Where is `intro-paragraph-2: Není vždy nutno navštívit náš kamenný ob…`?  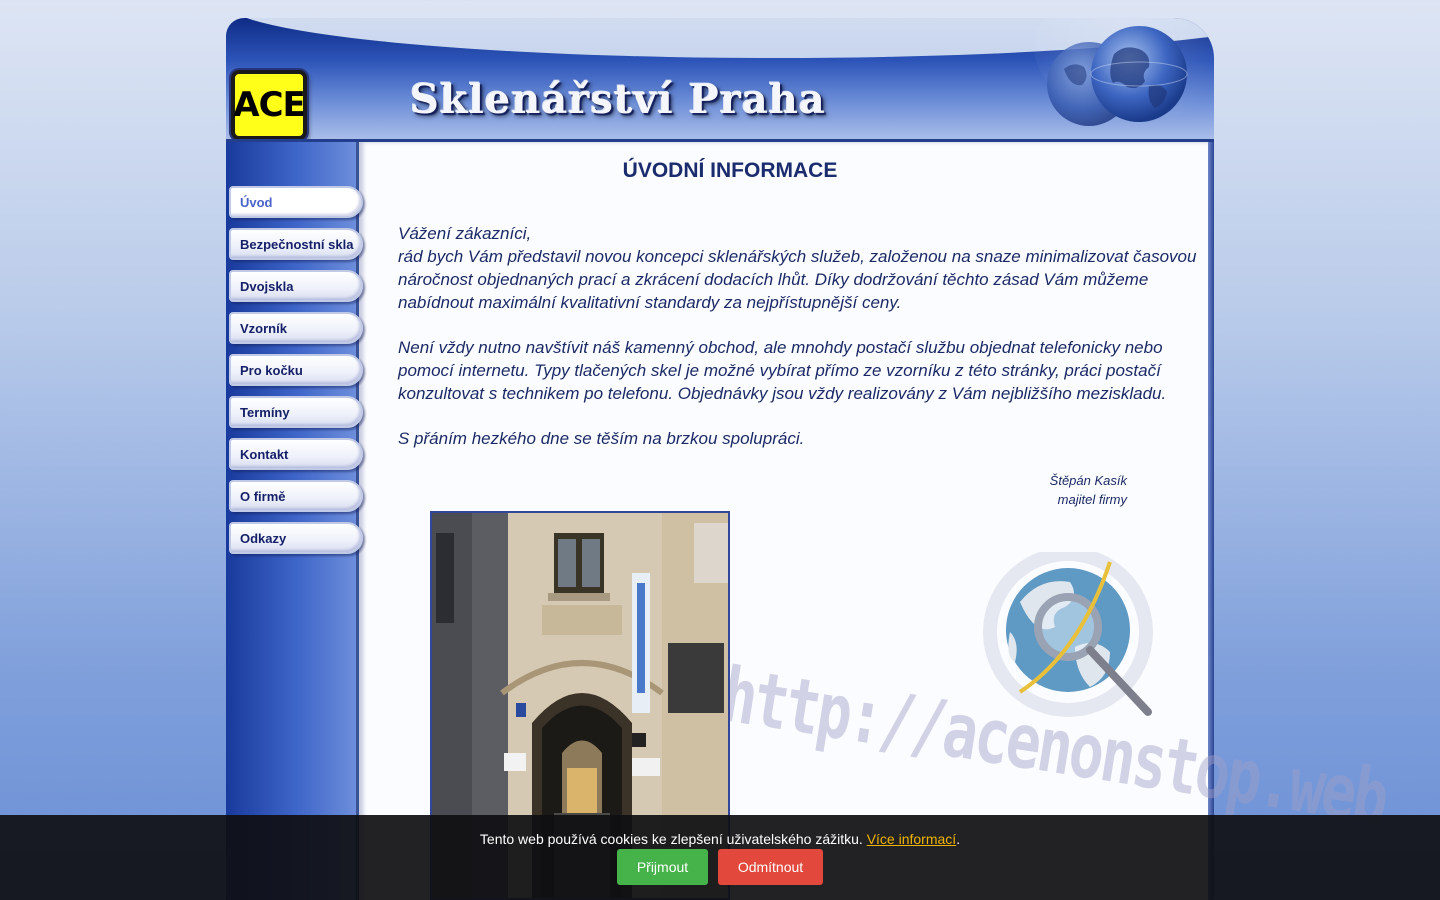
intro-paragraph-2: Není vždy nutno navštívit náš kamenný ob… is located at coordinates (782, 370).